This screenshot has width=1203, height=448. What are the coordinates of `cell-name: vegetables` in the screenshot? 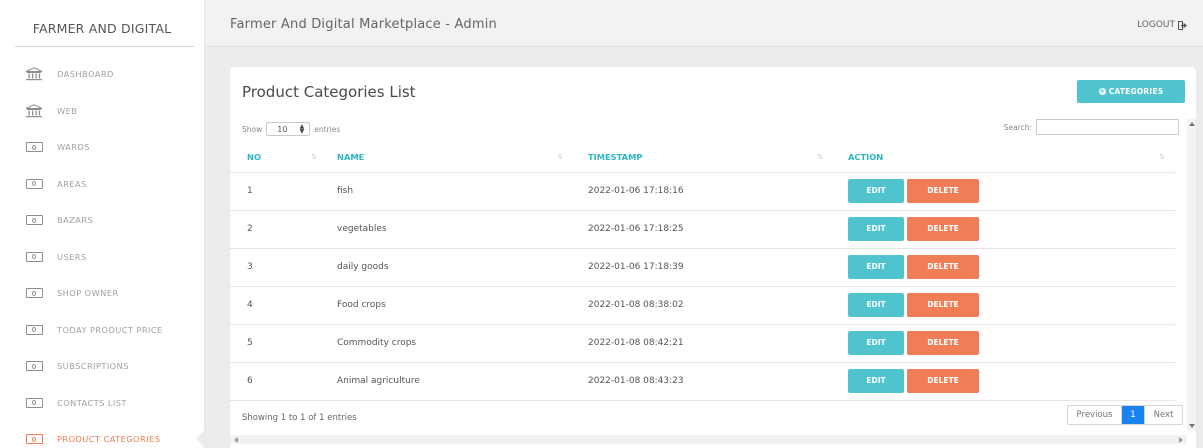 It's located at (450, 229).